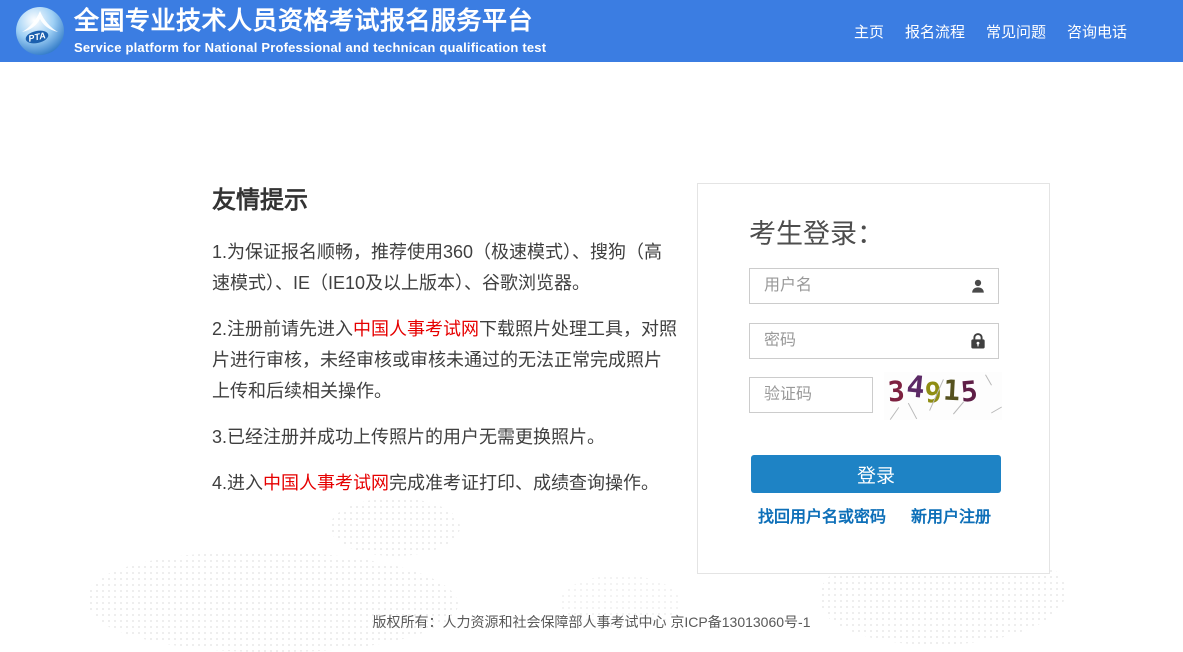 The image size is (1183, 652). Describe the element at coordinates (1097, 31) in the screenshot. I see `nav-contact-phone: 咨询电话` at that location.